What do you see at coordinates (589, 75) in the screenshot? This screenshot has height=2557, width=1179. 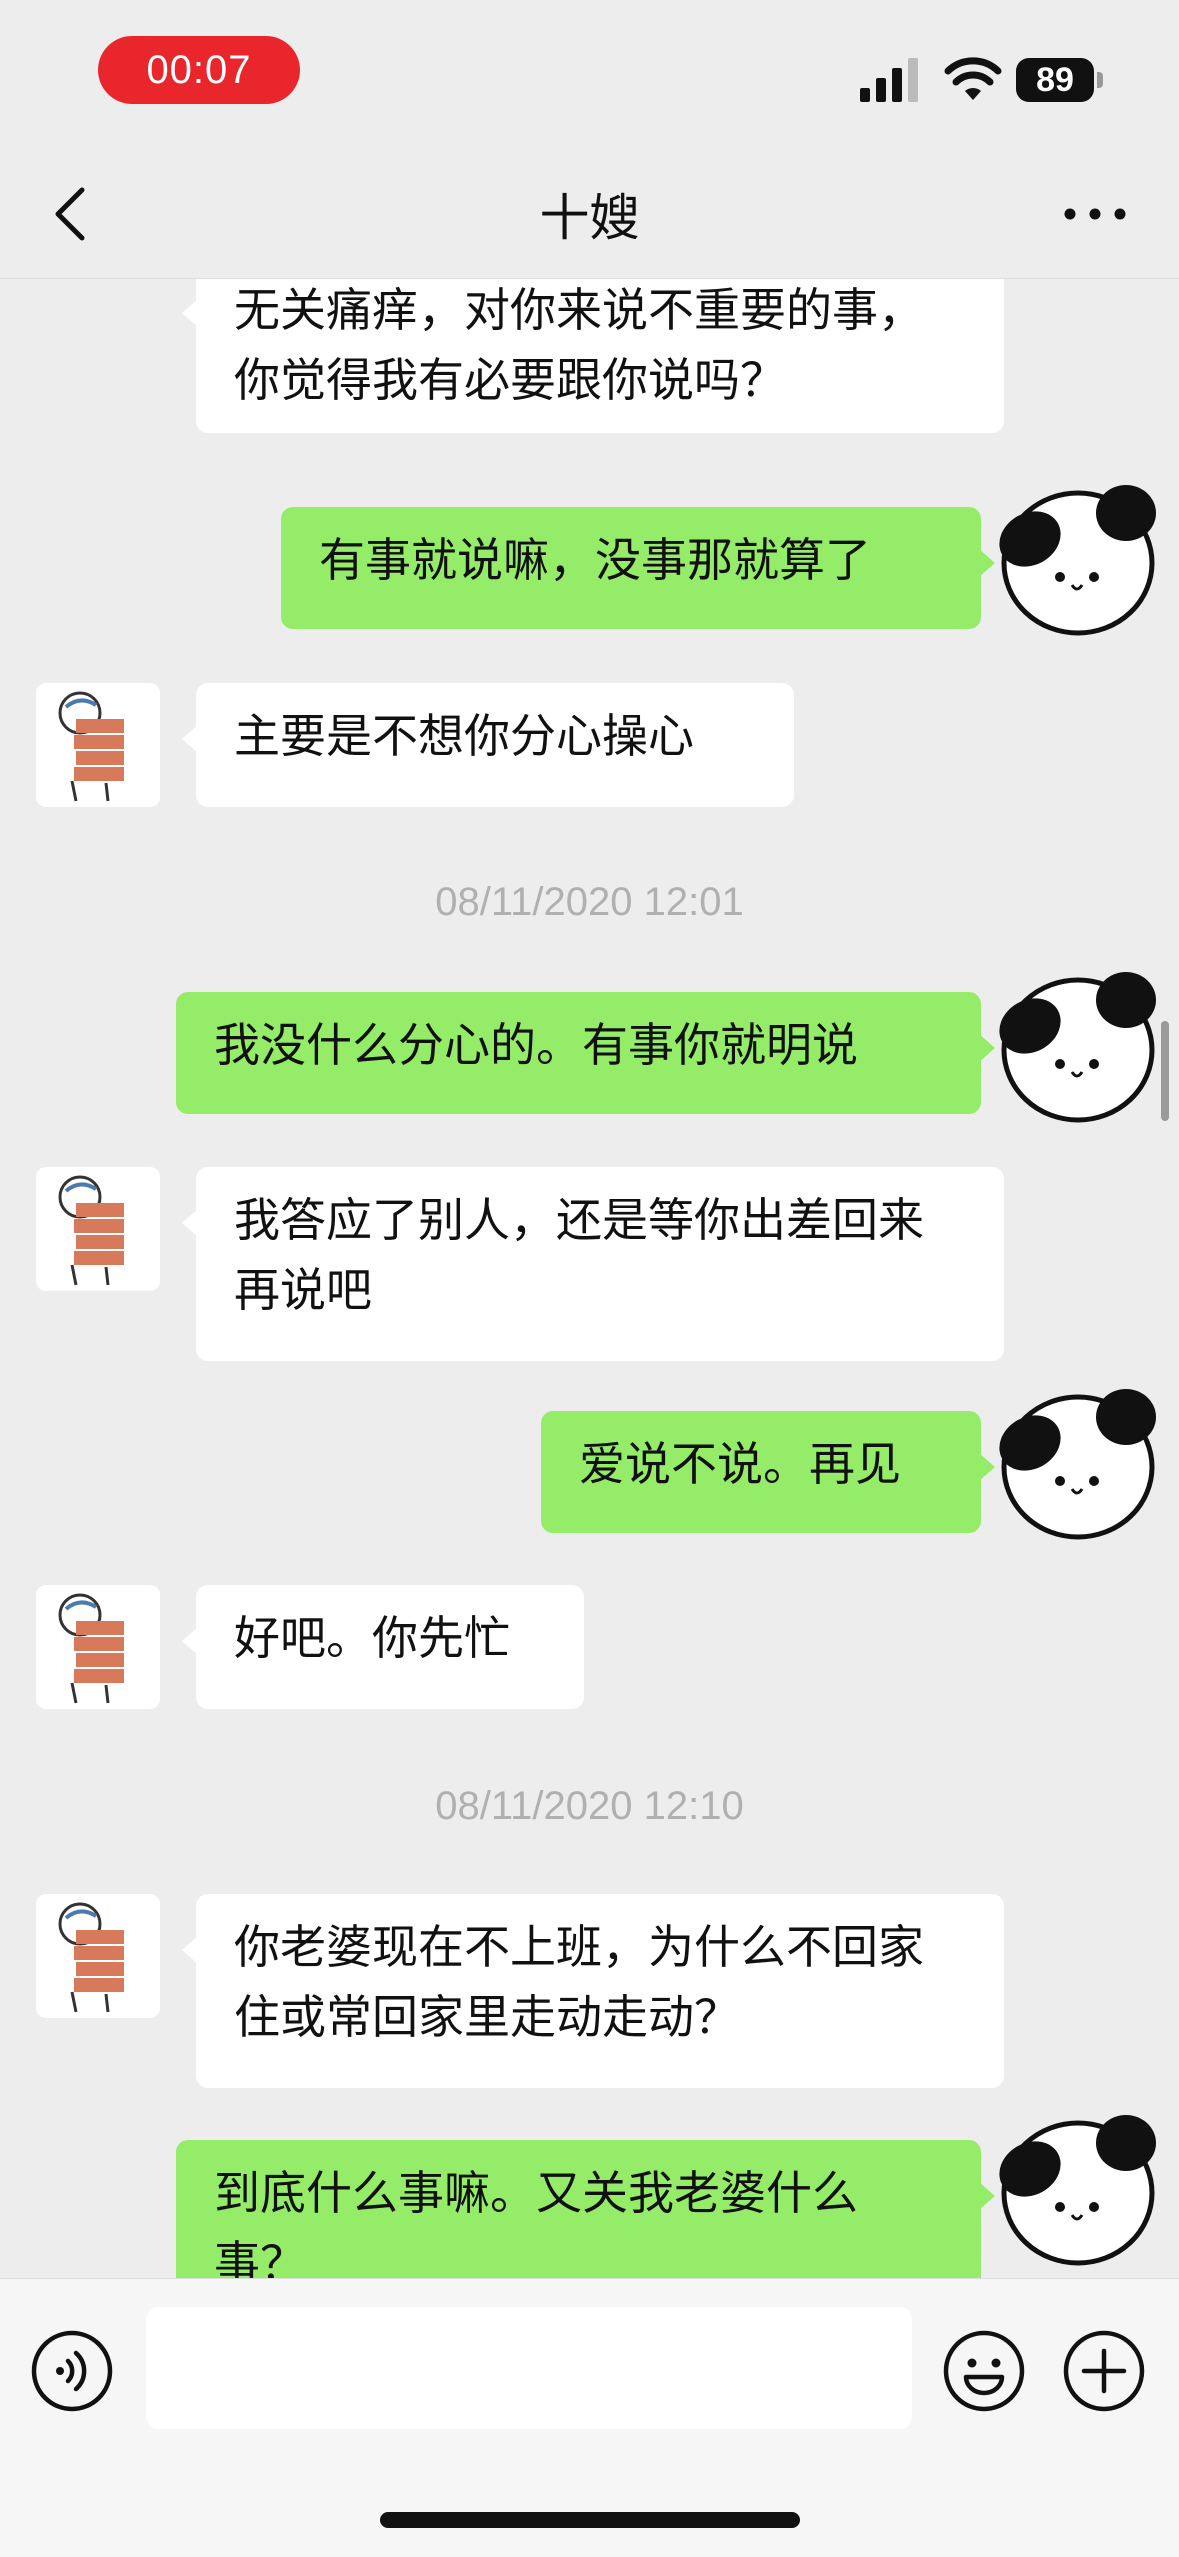 I see `status-bar: 00:07 89` at bounding box center [589, 75].